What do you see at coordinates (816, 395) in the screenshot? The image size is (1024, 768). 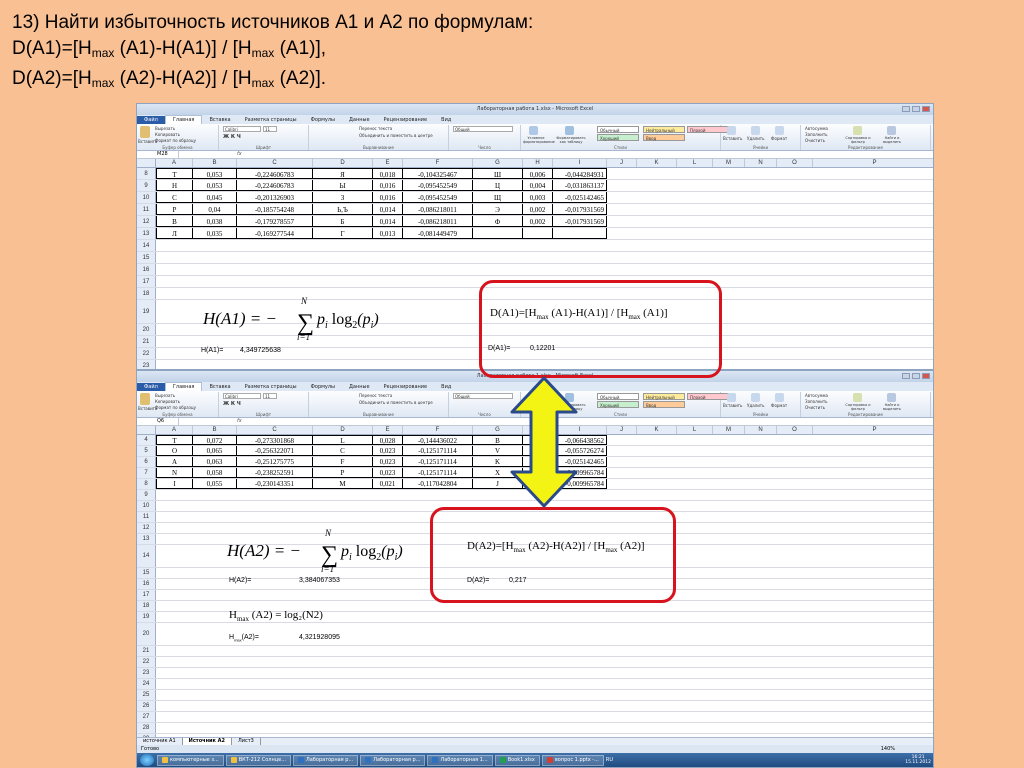 I see `edit-item: Автосумма` at bounding box center [816, 395].